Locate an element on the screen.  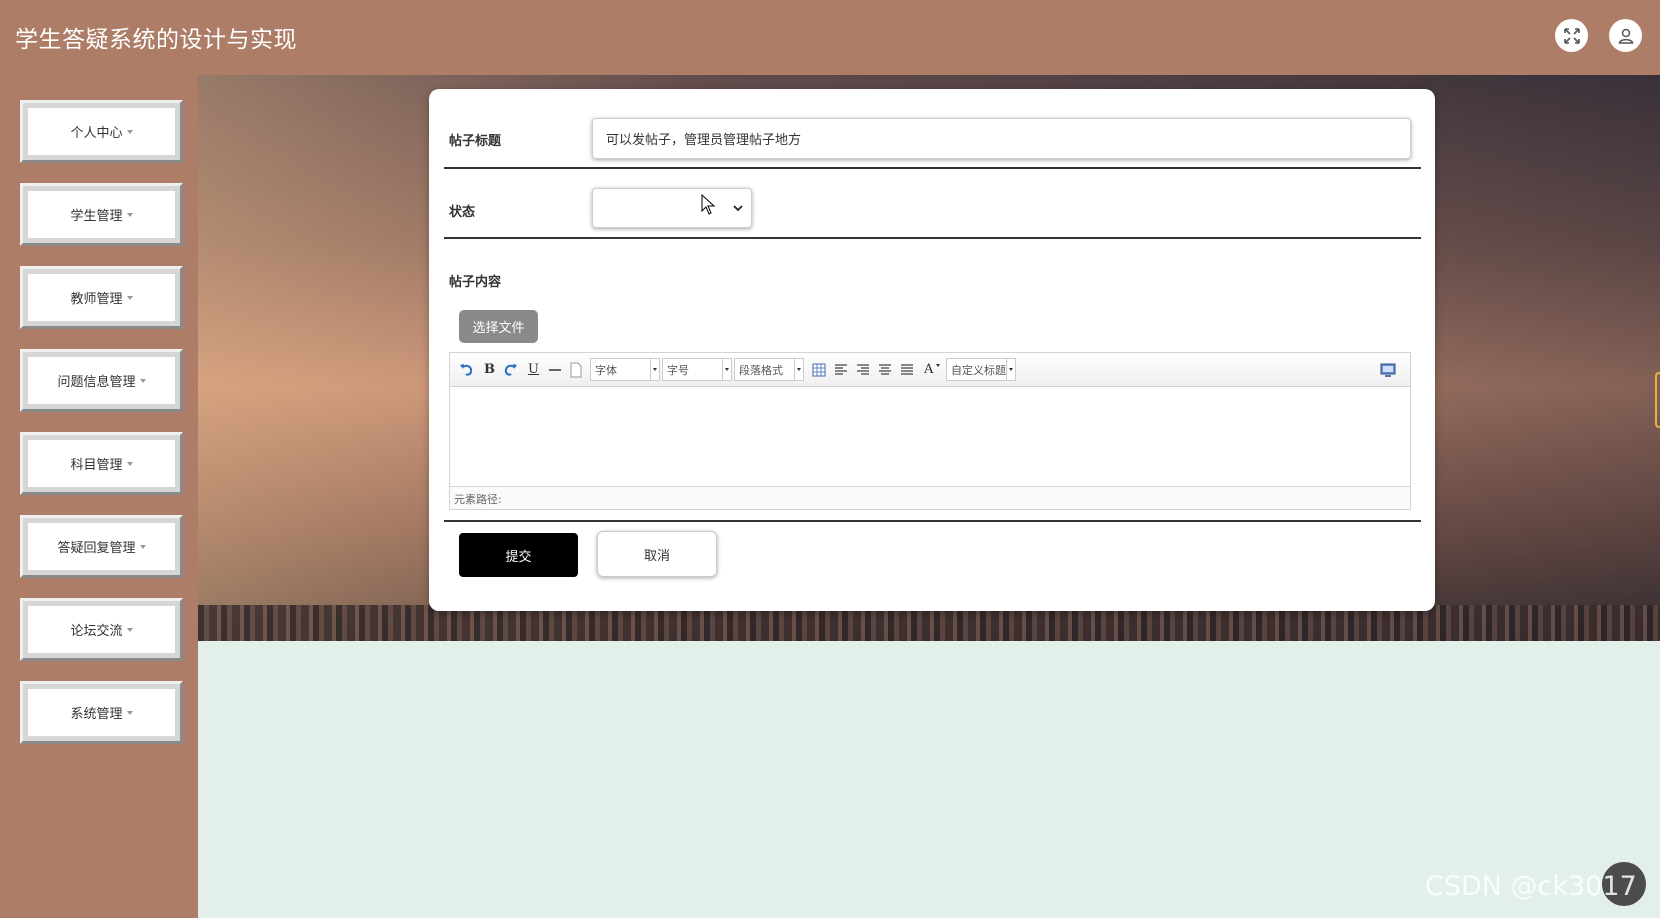
status-select is located at coordinates (672, 208).